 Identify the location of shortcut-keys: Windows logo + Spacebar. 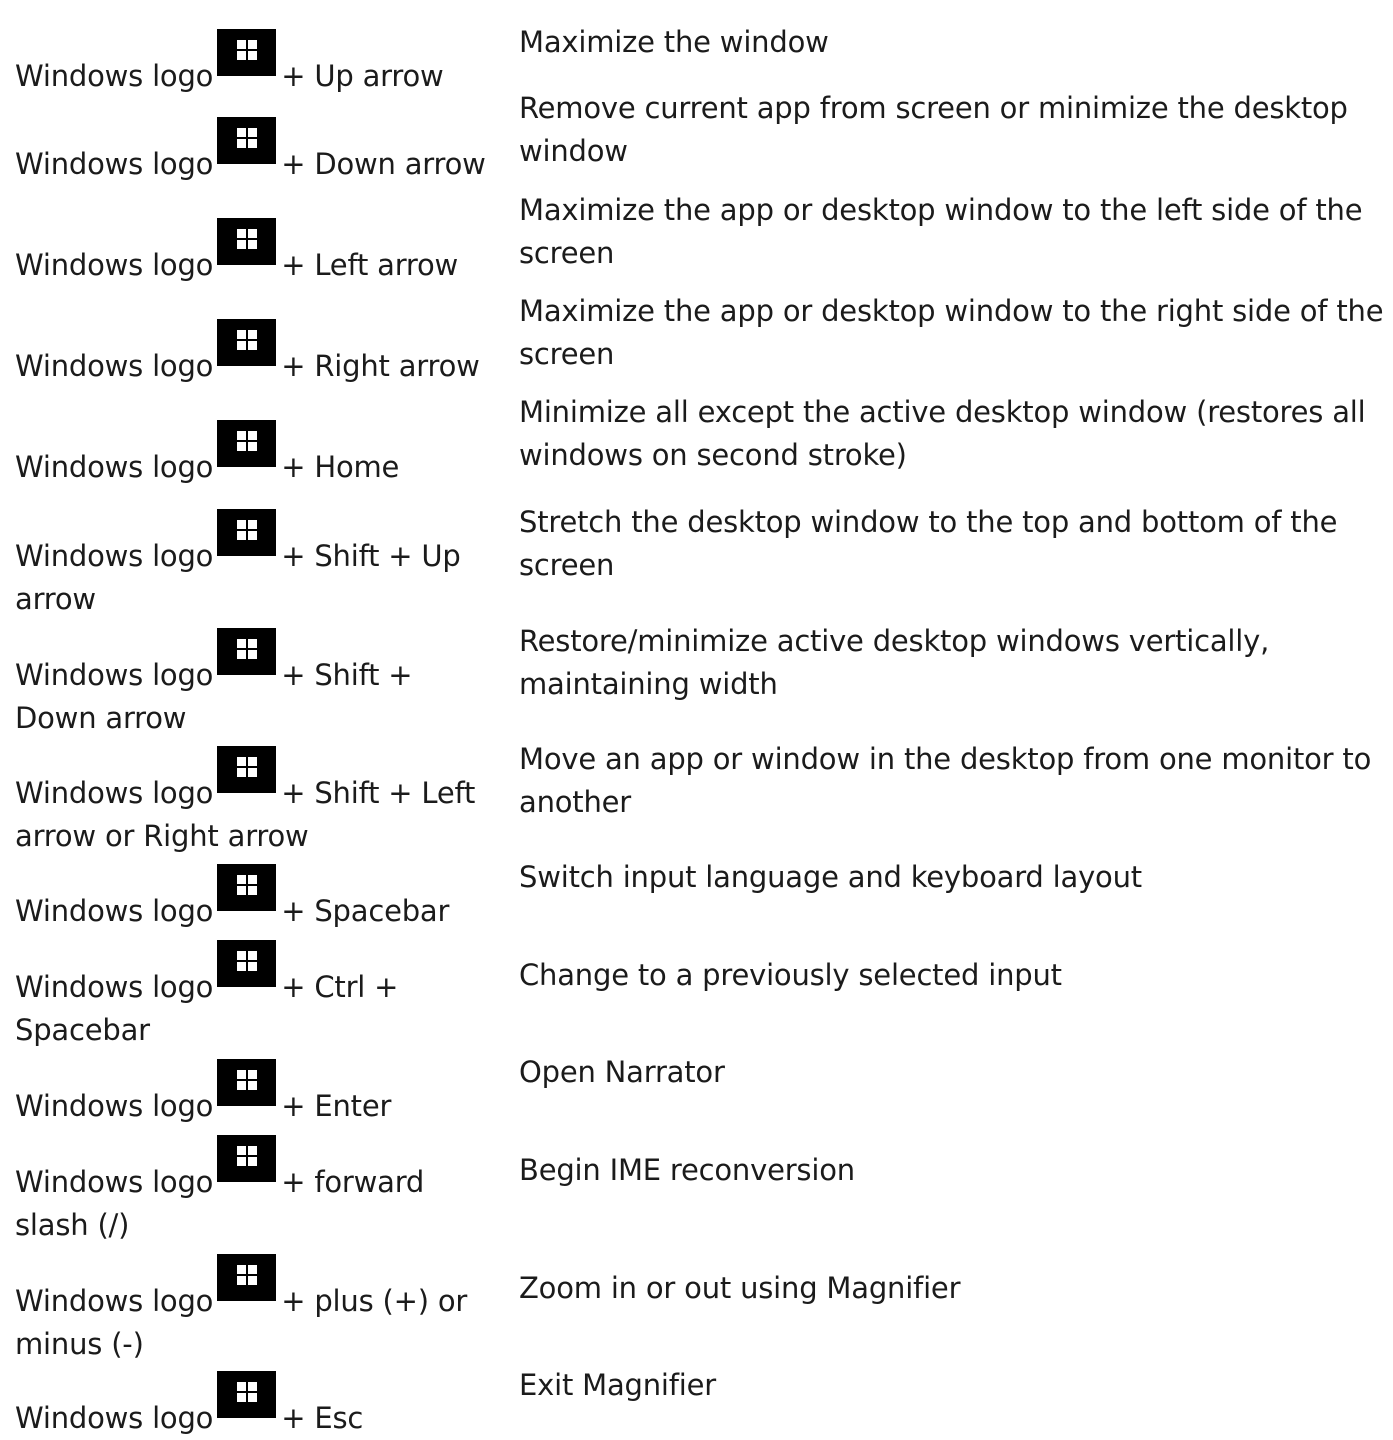
(232, 898).